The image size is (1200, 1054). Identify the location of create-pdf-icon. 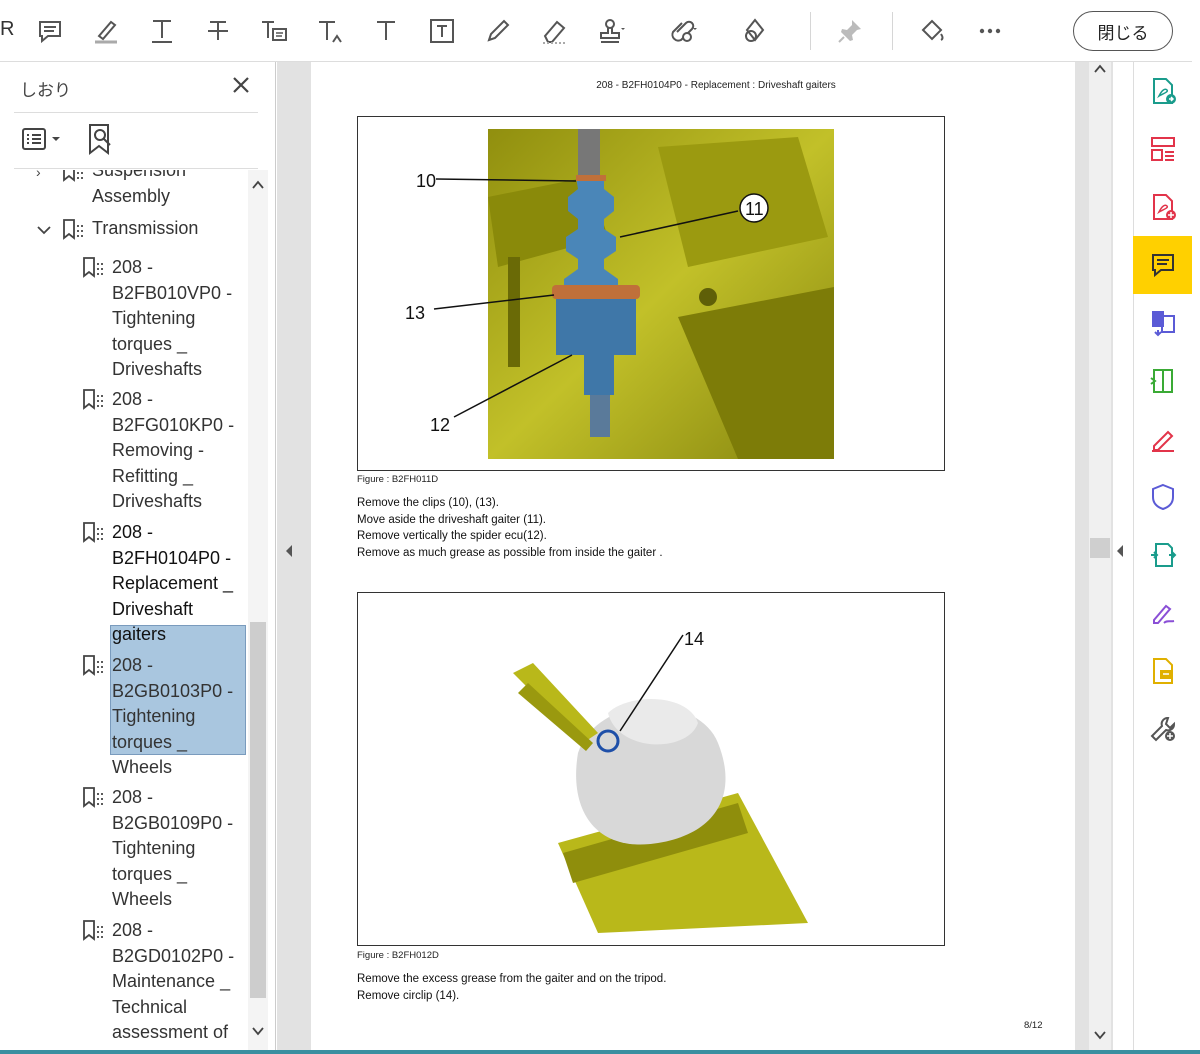
(1162, 207).